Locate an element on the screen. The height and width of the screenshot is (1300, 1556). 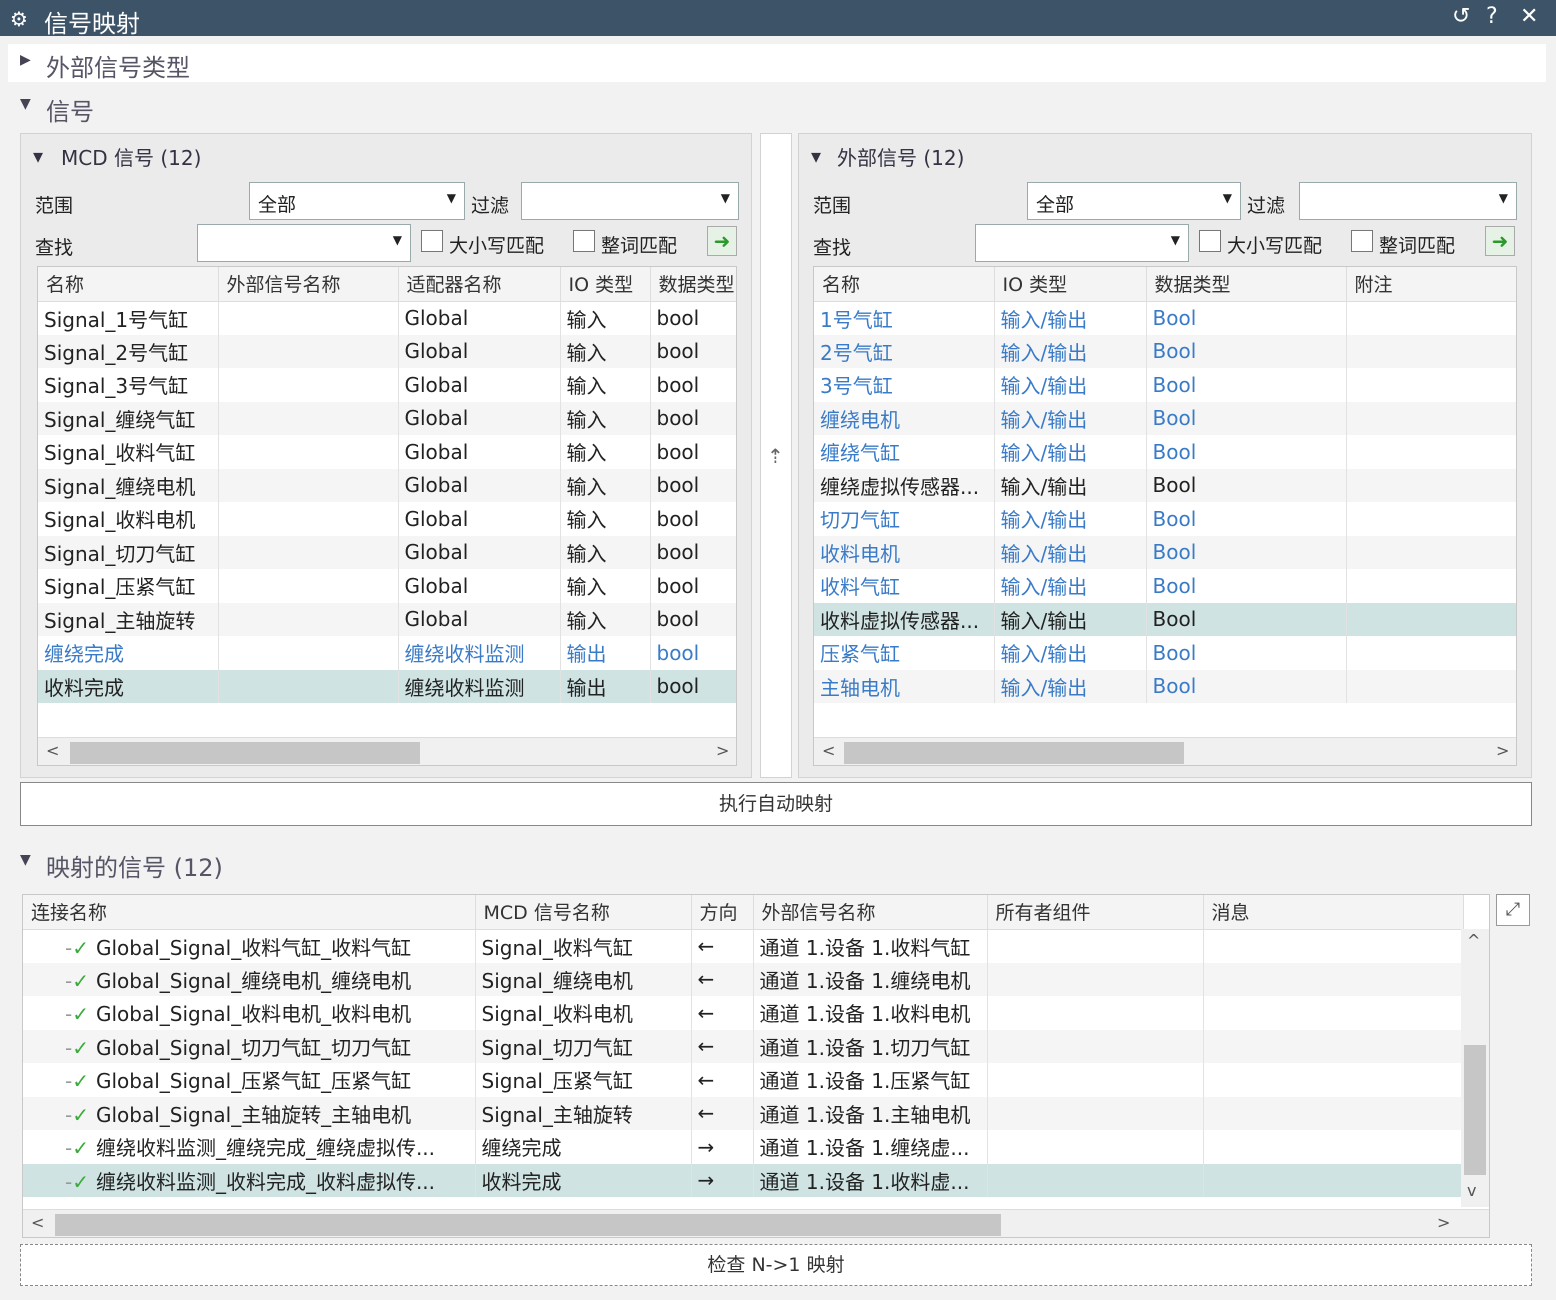
table-row: Signal_3号气缸 Global 输入 bool is located at coordinates (387, 385).